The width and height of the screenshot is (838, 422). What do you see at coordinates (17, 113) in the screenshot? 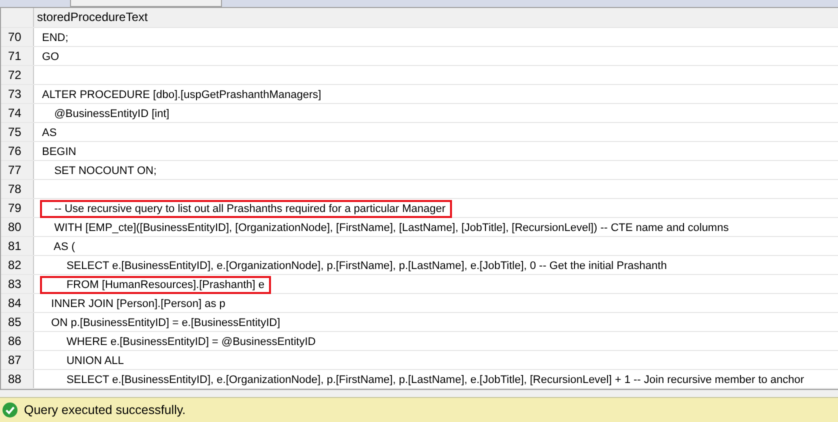
I see `row-number: 74` at bounding box center [17, 113].